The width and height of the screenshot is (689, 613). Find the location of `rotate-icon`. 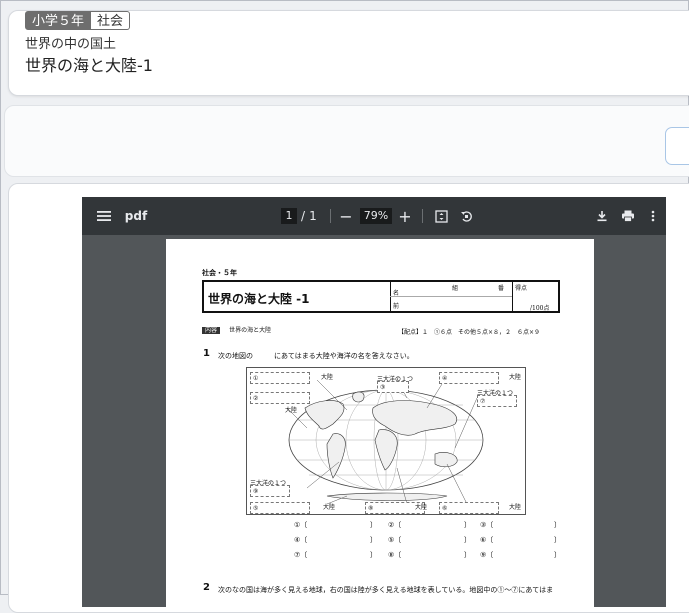

rotate-icon is located at coordinates (466, 216).